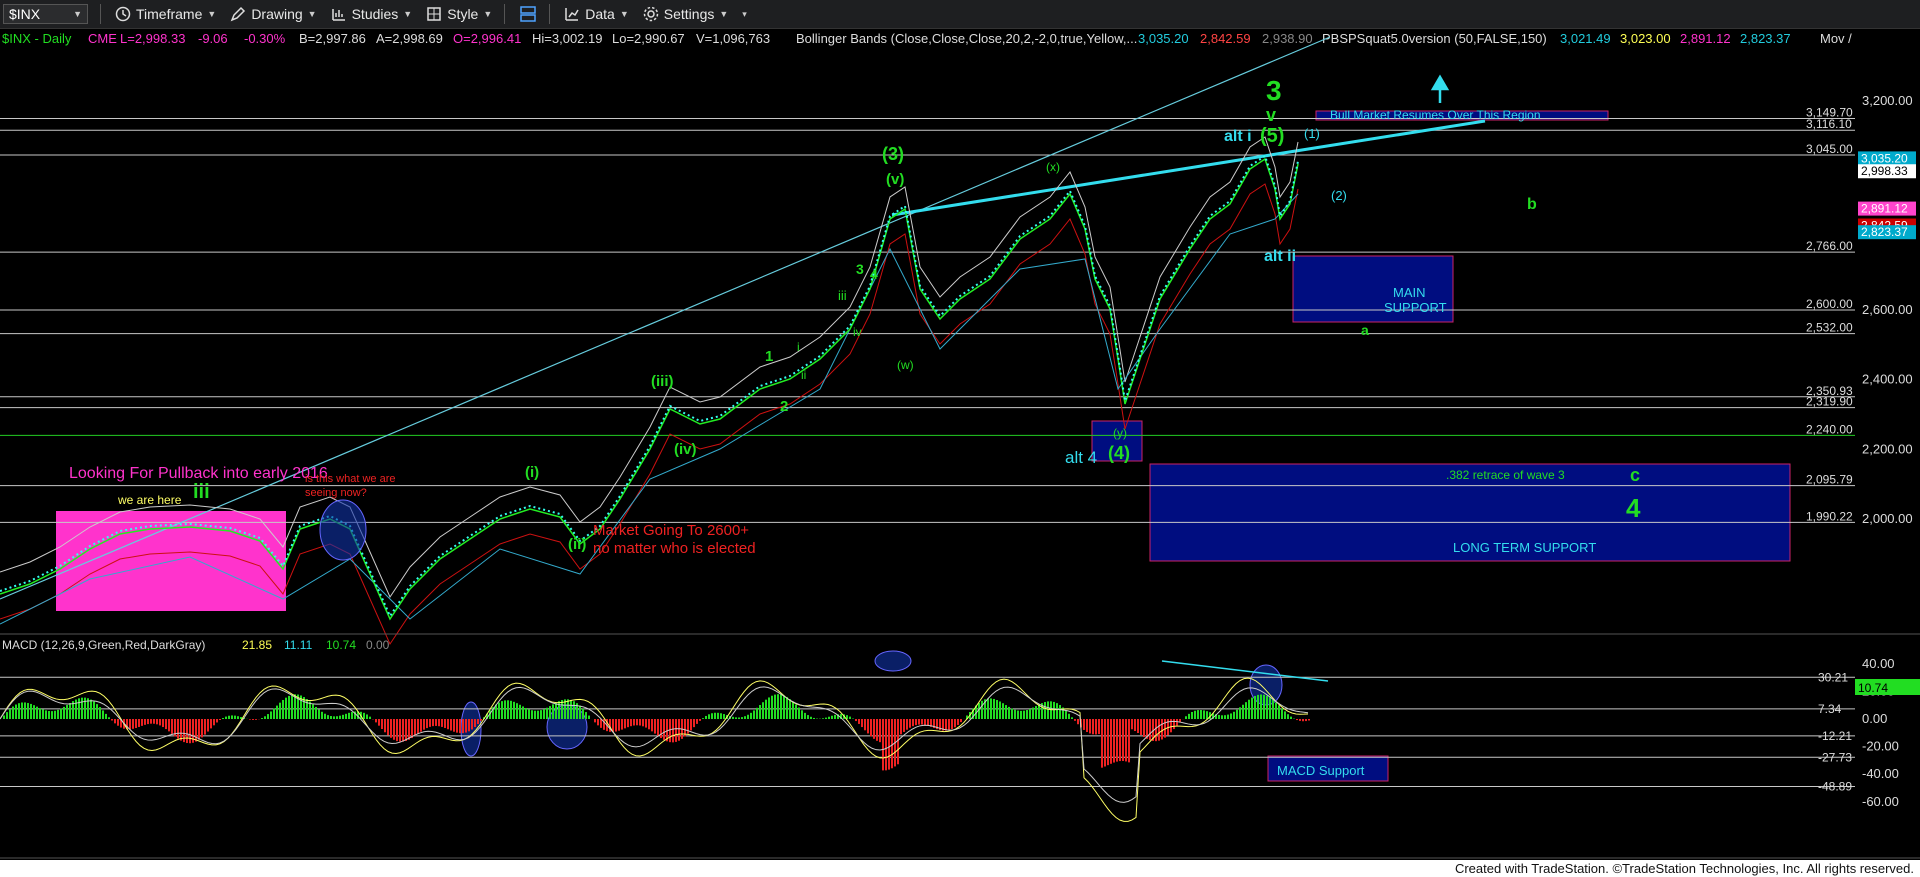  What do you see at coordinates (371, 14) in the screenshot?
I see `studies-button: Studies ▼` at bounding box center [371, 14].